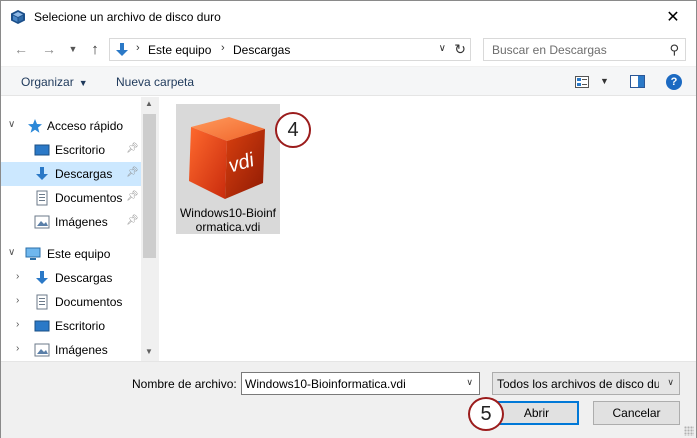  Describe the element at coordinates (582, 82) in the screenshot. I see `view-options-icon` at that location.